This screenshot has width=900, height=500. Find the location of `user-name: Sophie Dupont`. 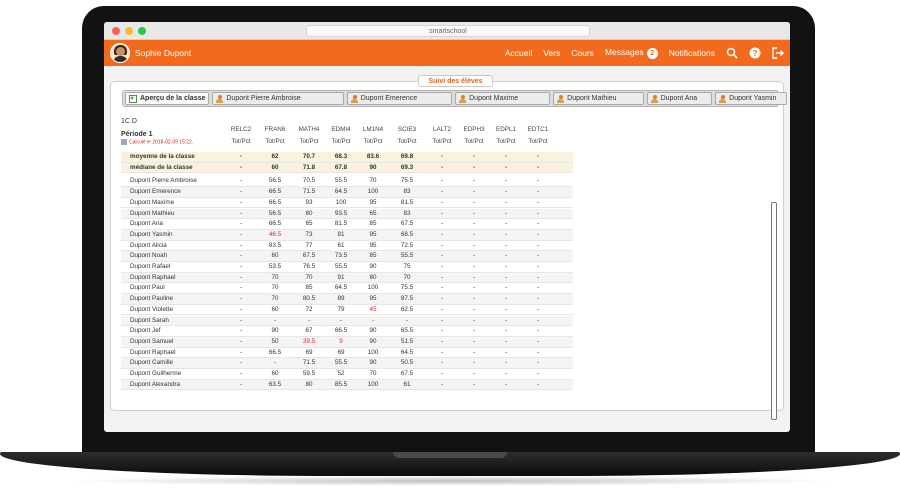

user-name: Sophie Dupont is located at coordinates (163, 53).